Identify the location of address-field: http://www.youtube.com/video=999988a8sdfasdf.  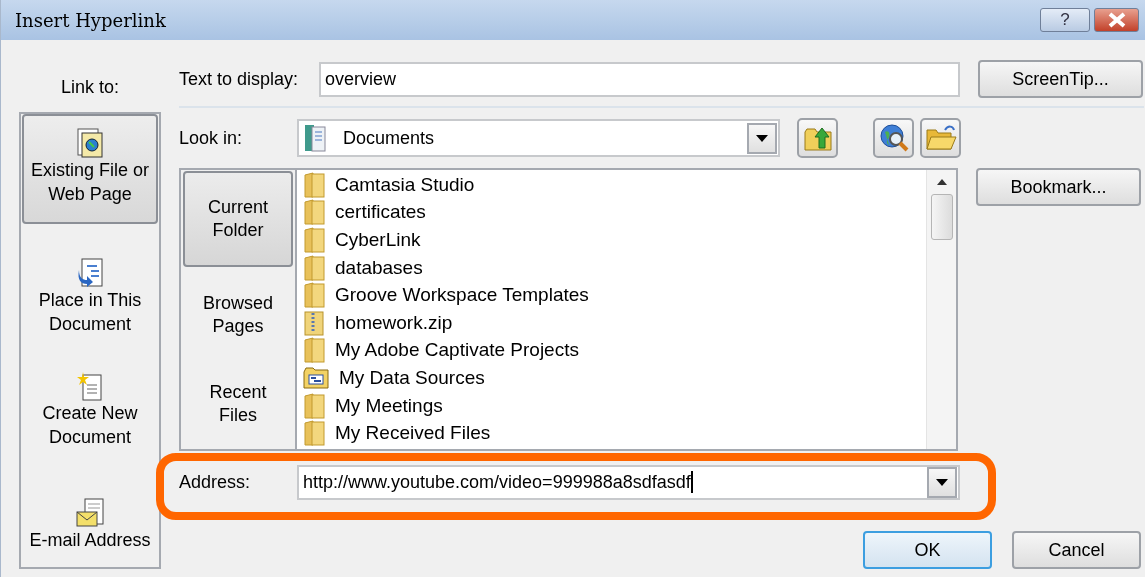
(628, 482).